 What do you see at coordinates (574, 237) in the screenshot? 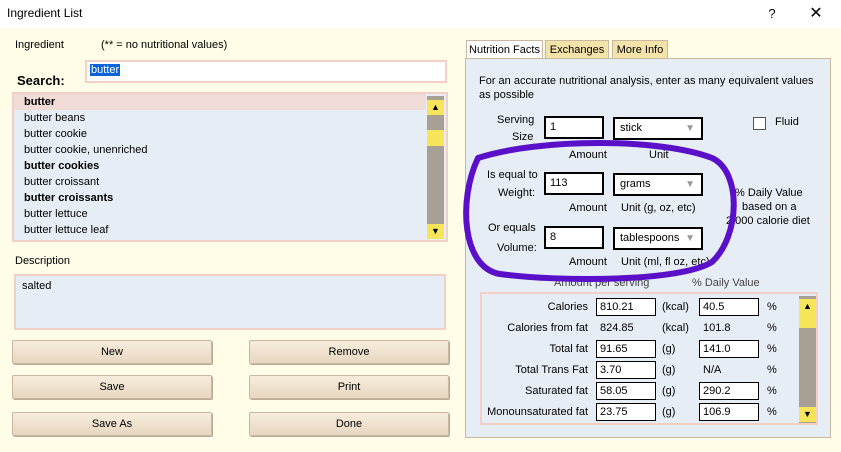
I see `volume-amount-input: 8` at bounding box center [574, 237].